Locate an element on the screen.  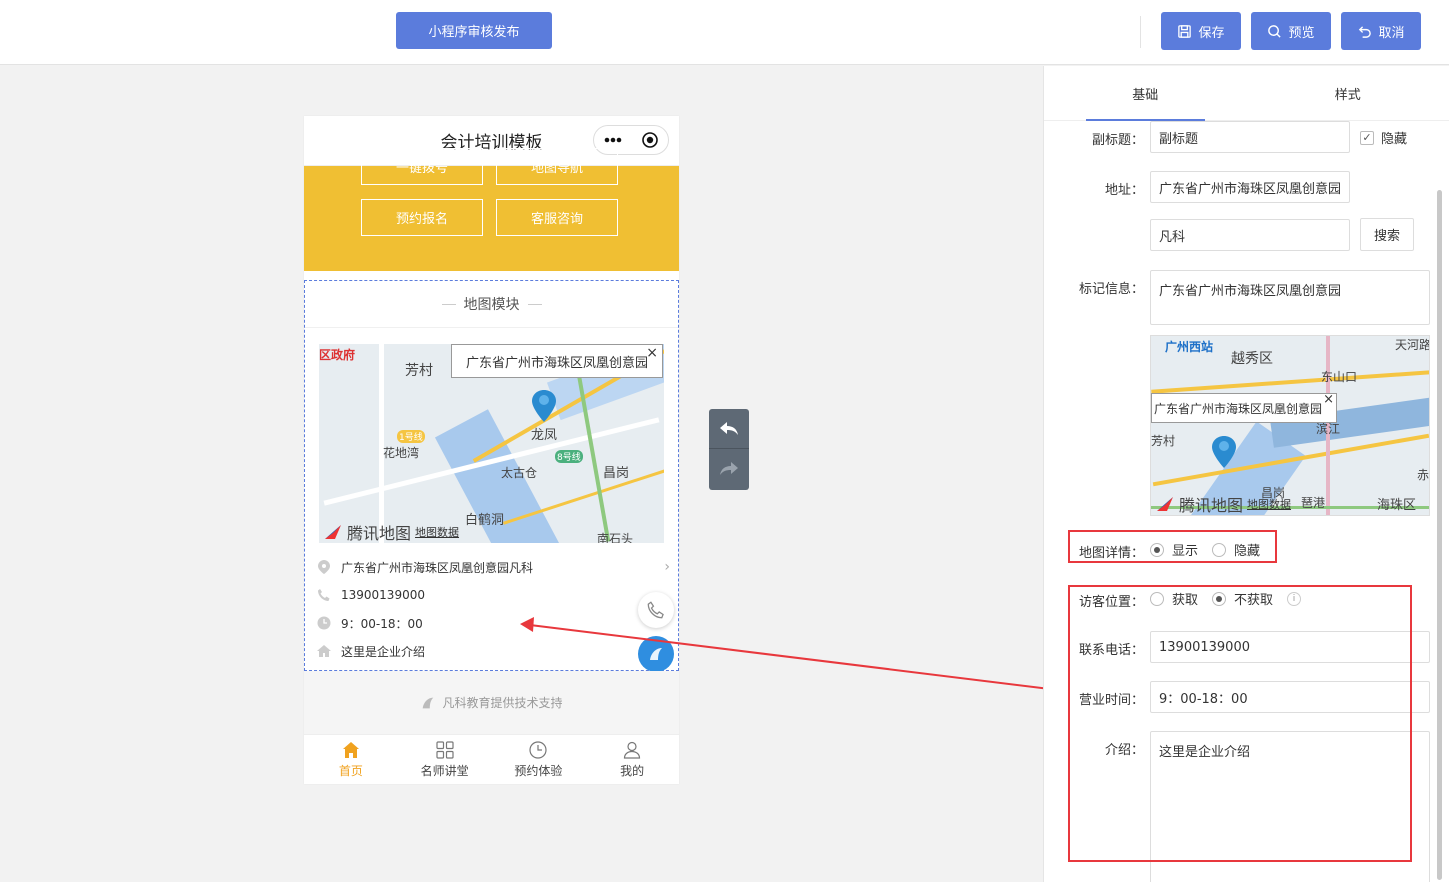
map-label: 昌岗 is located at coordinates (616, 473).